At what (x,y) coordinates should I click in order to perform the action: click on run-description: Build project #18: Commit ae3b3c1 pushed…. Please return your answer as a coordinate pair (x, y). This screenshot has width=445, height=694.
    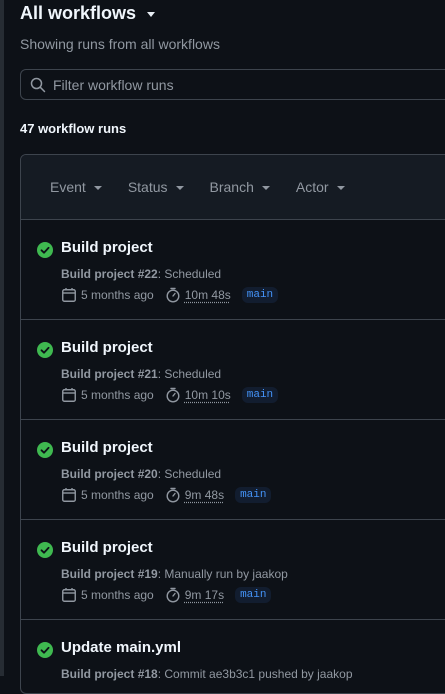
    Looking at the image, I should click on (207, 674).